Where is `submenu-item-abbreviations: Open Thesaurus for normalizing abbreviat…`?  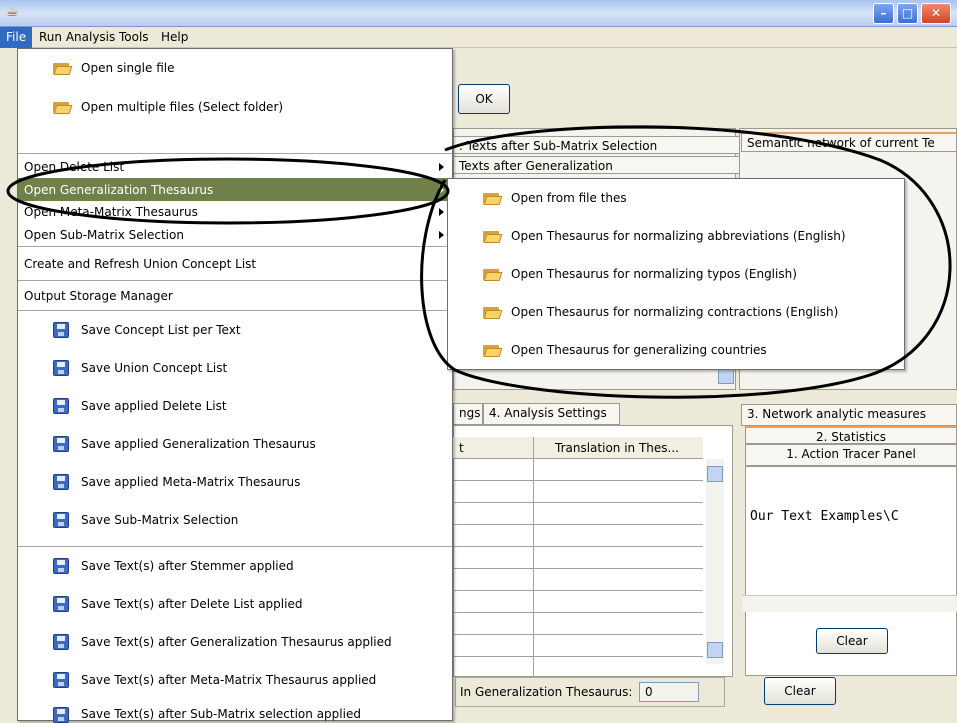
submenu-item-abbreviations: Open Thesaurus for normalizing abbreviat… is located at coordinates (676, 236).